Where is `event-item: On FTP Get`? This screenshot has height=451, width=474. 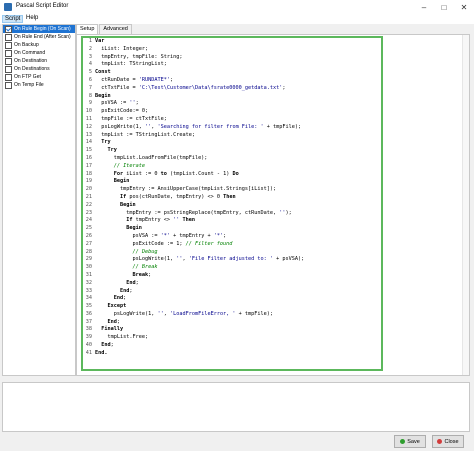 event-item: On FTP Get is located at coordinates (39, 77).